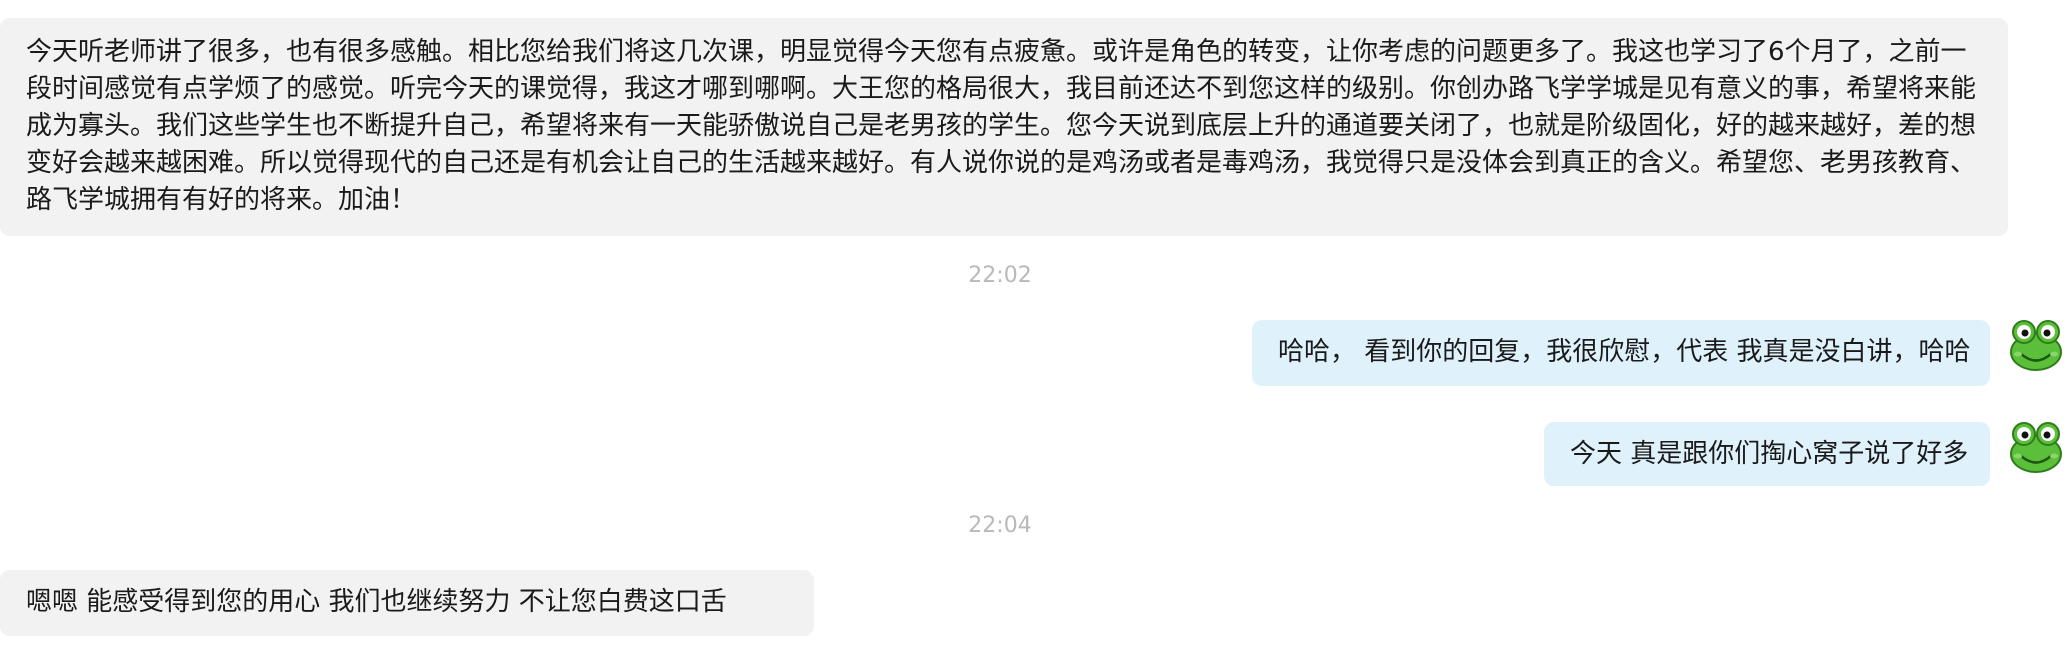 This screenshot has height=660, width=2072. I want to click on message-text: 今天 真是跟你们掏心窝子说了好多, so click(1769, 454).